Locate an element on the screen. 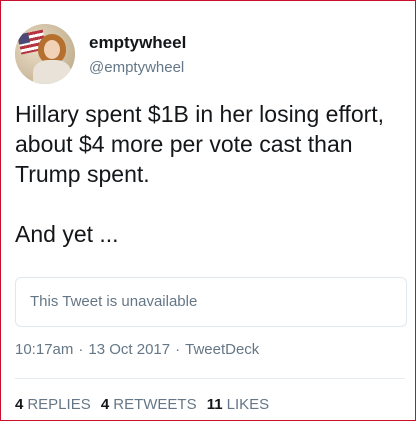 This screenshot has width=416, height=421. profile-photo-icon is located at coordinates (45, 54).